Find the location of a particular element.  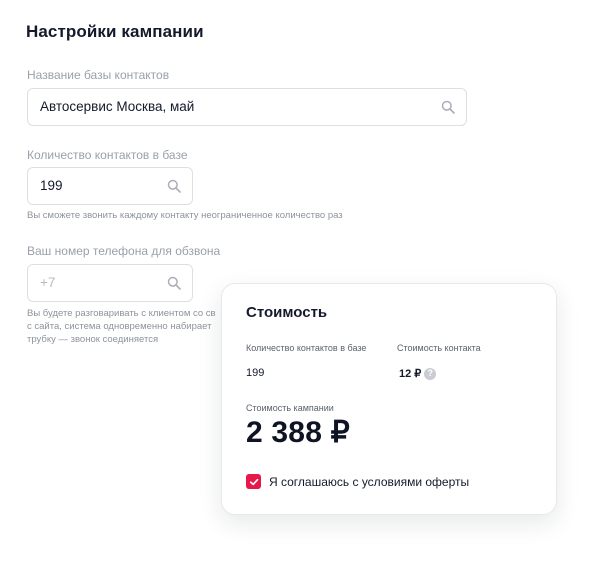

phone-input: +7 is located at coordinates (110, 283).